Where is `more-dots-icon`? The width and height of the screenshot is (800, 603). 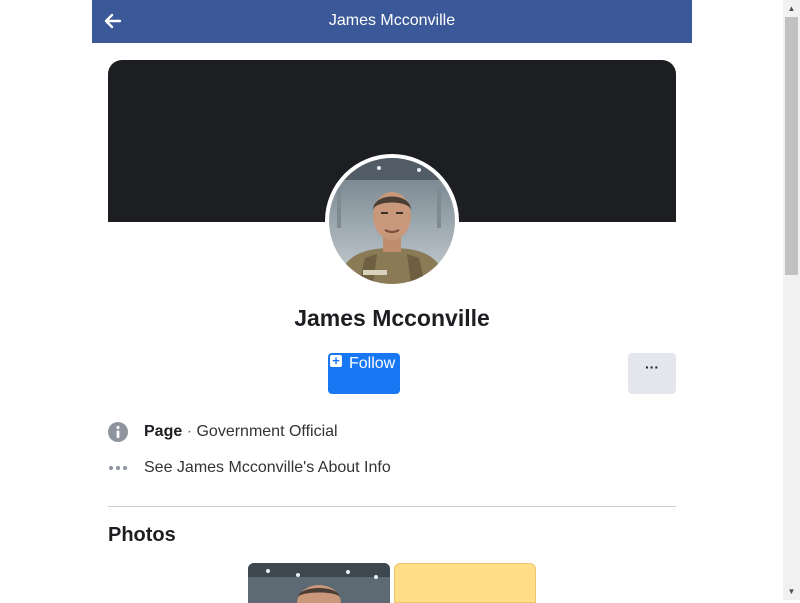
more-dots-icon is located at coordinates (118, 468).